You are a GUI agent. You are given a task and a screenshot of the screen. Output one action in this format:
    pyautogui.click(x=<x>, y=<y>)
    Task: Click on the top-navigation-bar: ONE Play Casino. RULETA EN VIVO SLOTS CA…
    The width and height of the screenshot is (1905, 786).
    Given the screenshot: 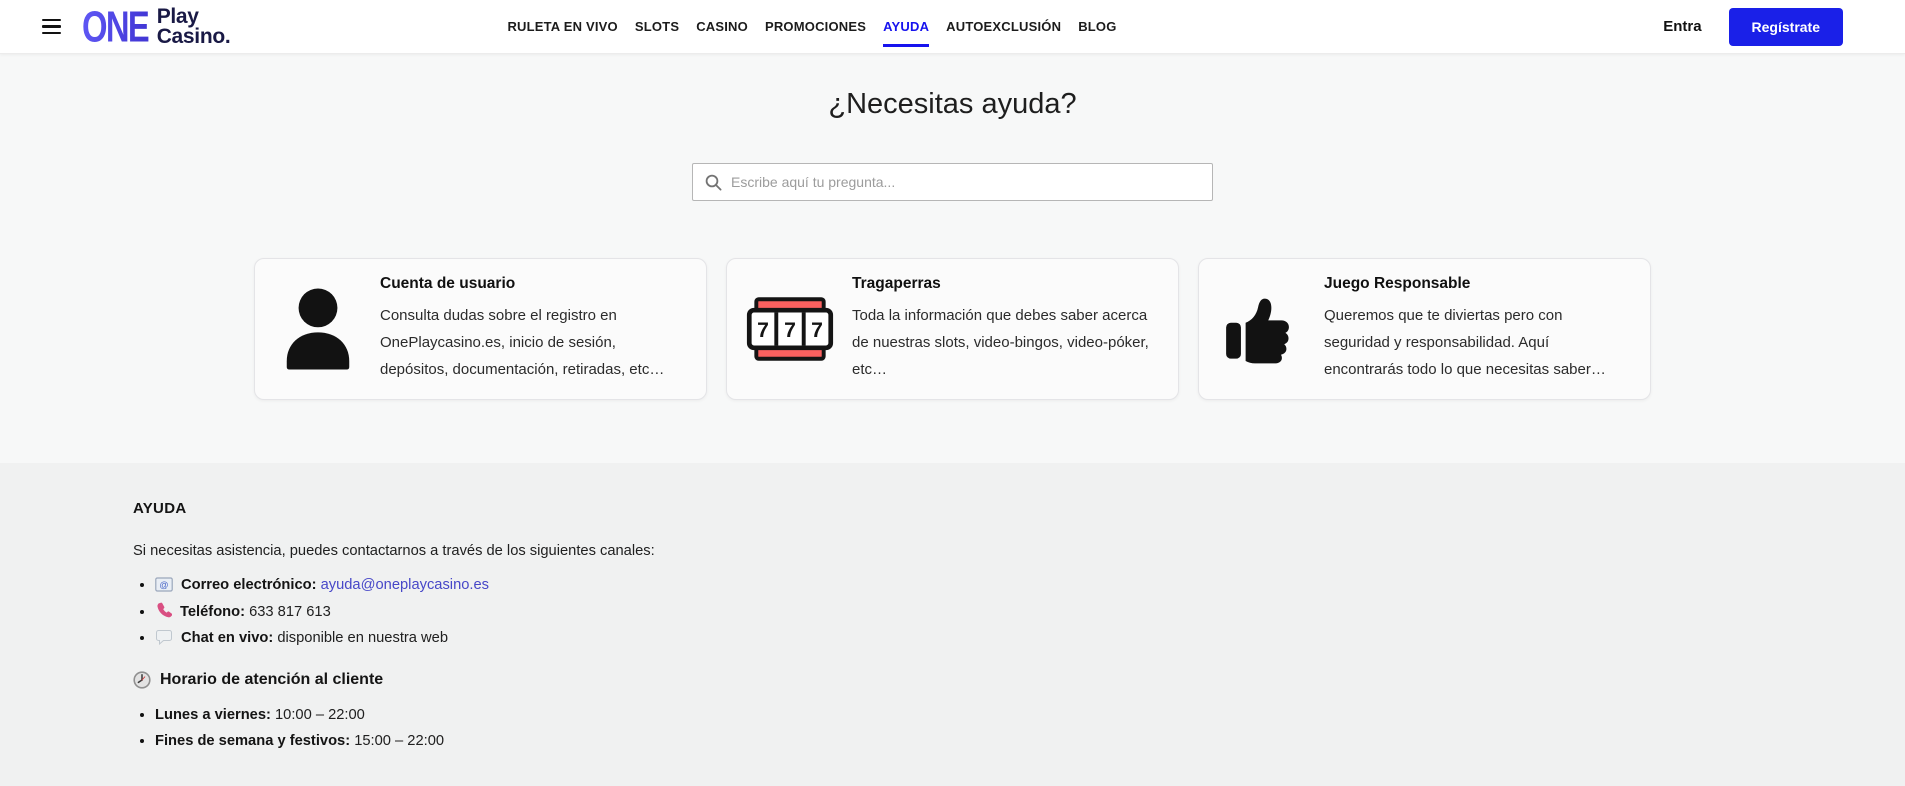 What is the action you would take?
    pyautogui.click(x=952, y=27)
    